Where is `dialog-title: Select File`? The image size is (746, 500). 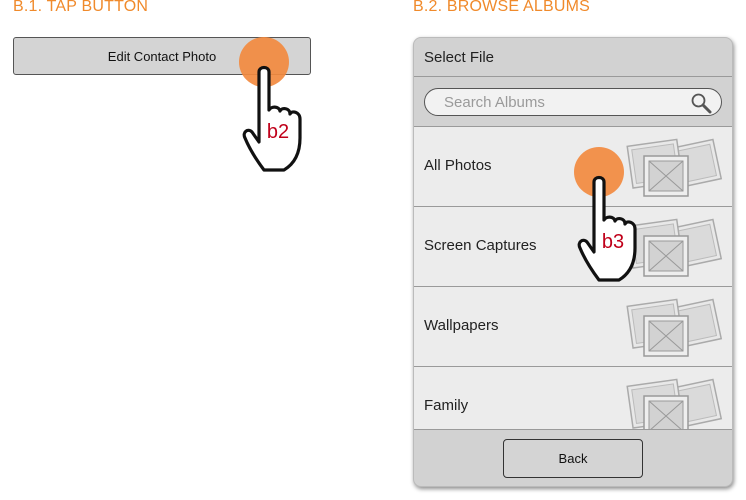
dialog-title: Select File is located at coordinates (459, 57).